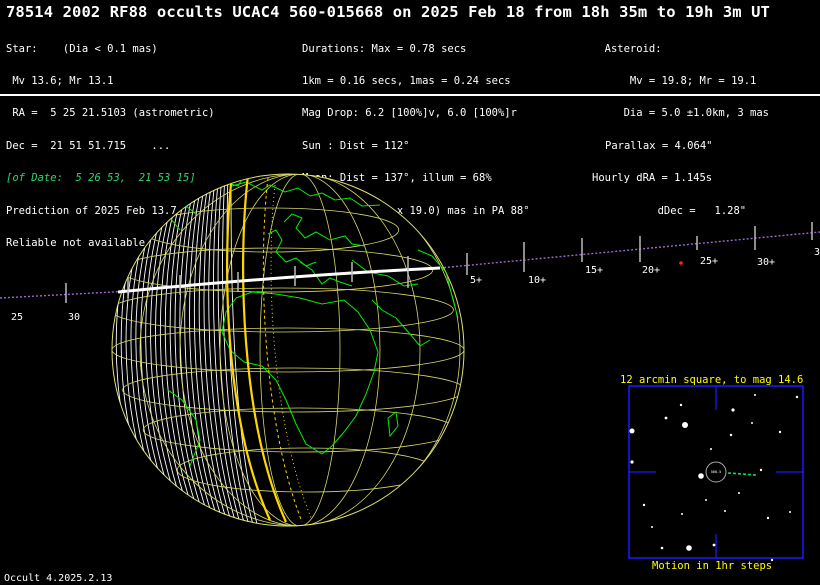 This screenshot has width=820, height=585. What do you see at coordinates (651, 270) in the screenshot?
I see `path-label: 20+` at bounding box center [651, 270].